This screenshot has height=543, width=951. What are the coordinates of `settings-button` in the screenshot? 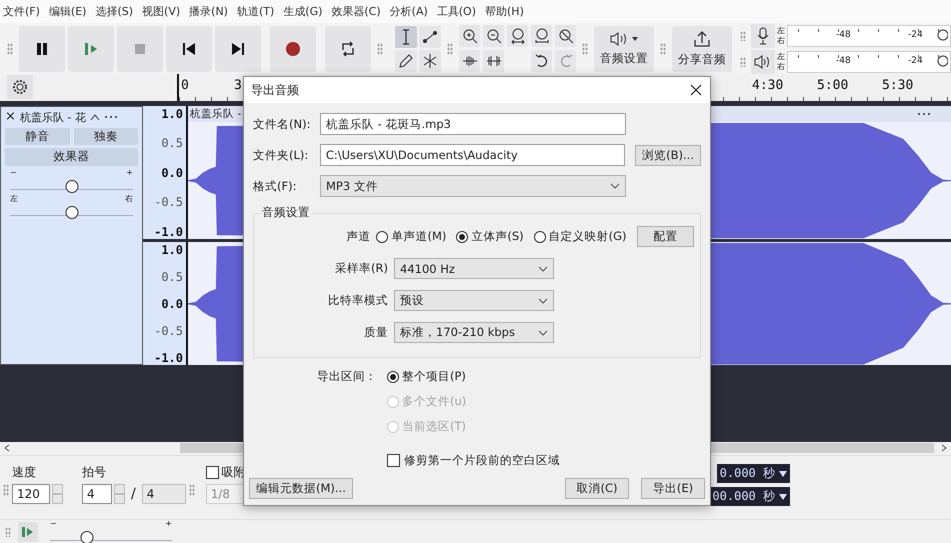 It's located at (20, 87).